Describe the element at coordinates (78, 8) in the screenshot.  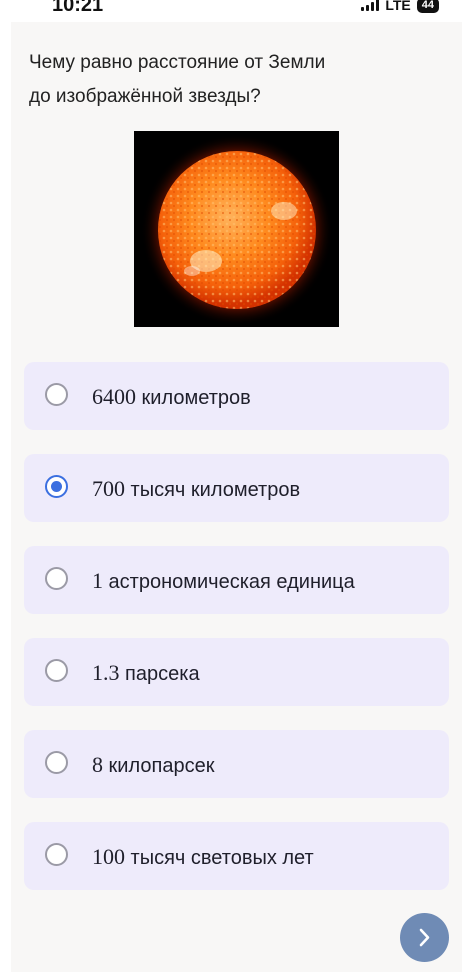
I see `status-time: 10:21` at that location.